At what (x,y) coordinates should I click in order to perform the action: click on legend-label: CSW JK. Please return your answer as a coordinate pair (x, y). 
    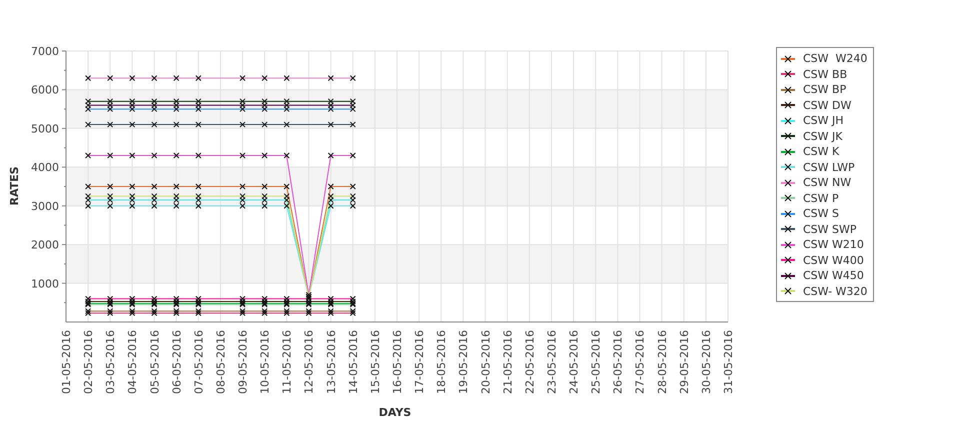
    Looking at the image, I should click on (822, 136).